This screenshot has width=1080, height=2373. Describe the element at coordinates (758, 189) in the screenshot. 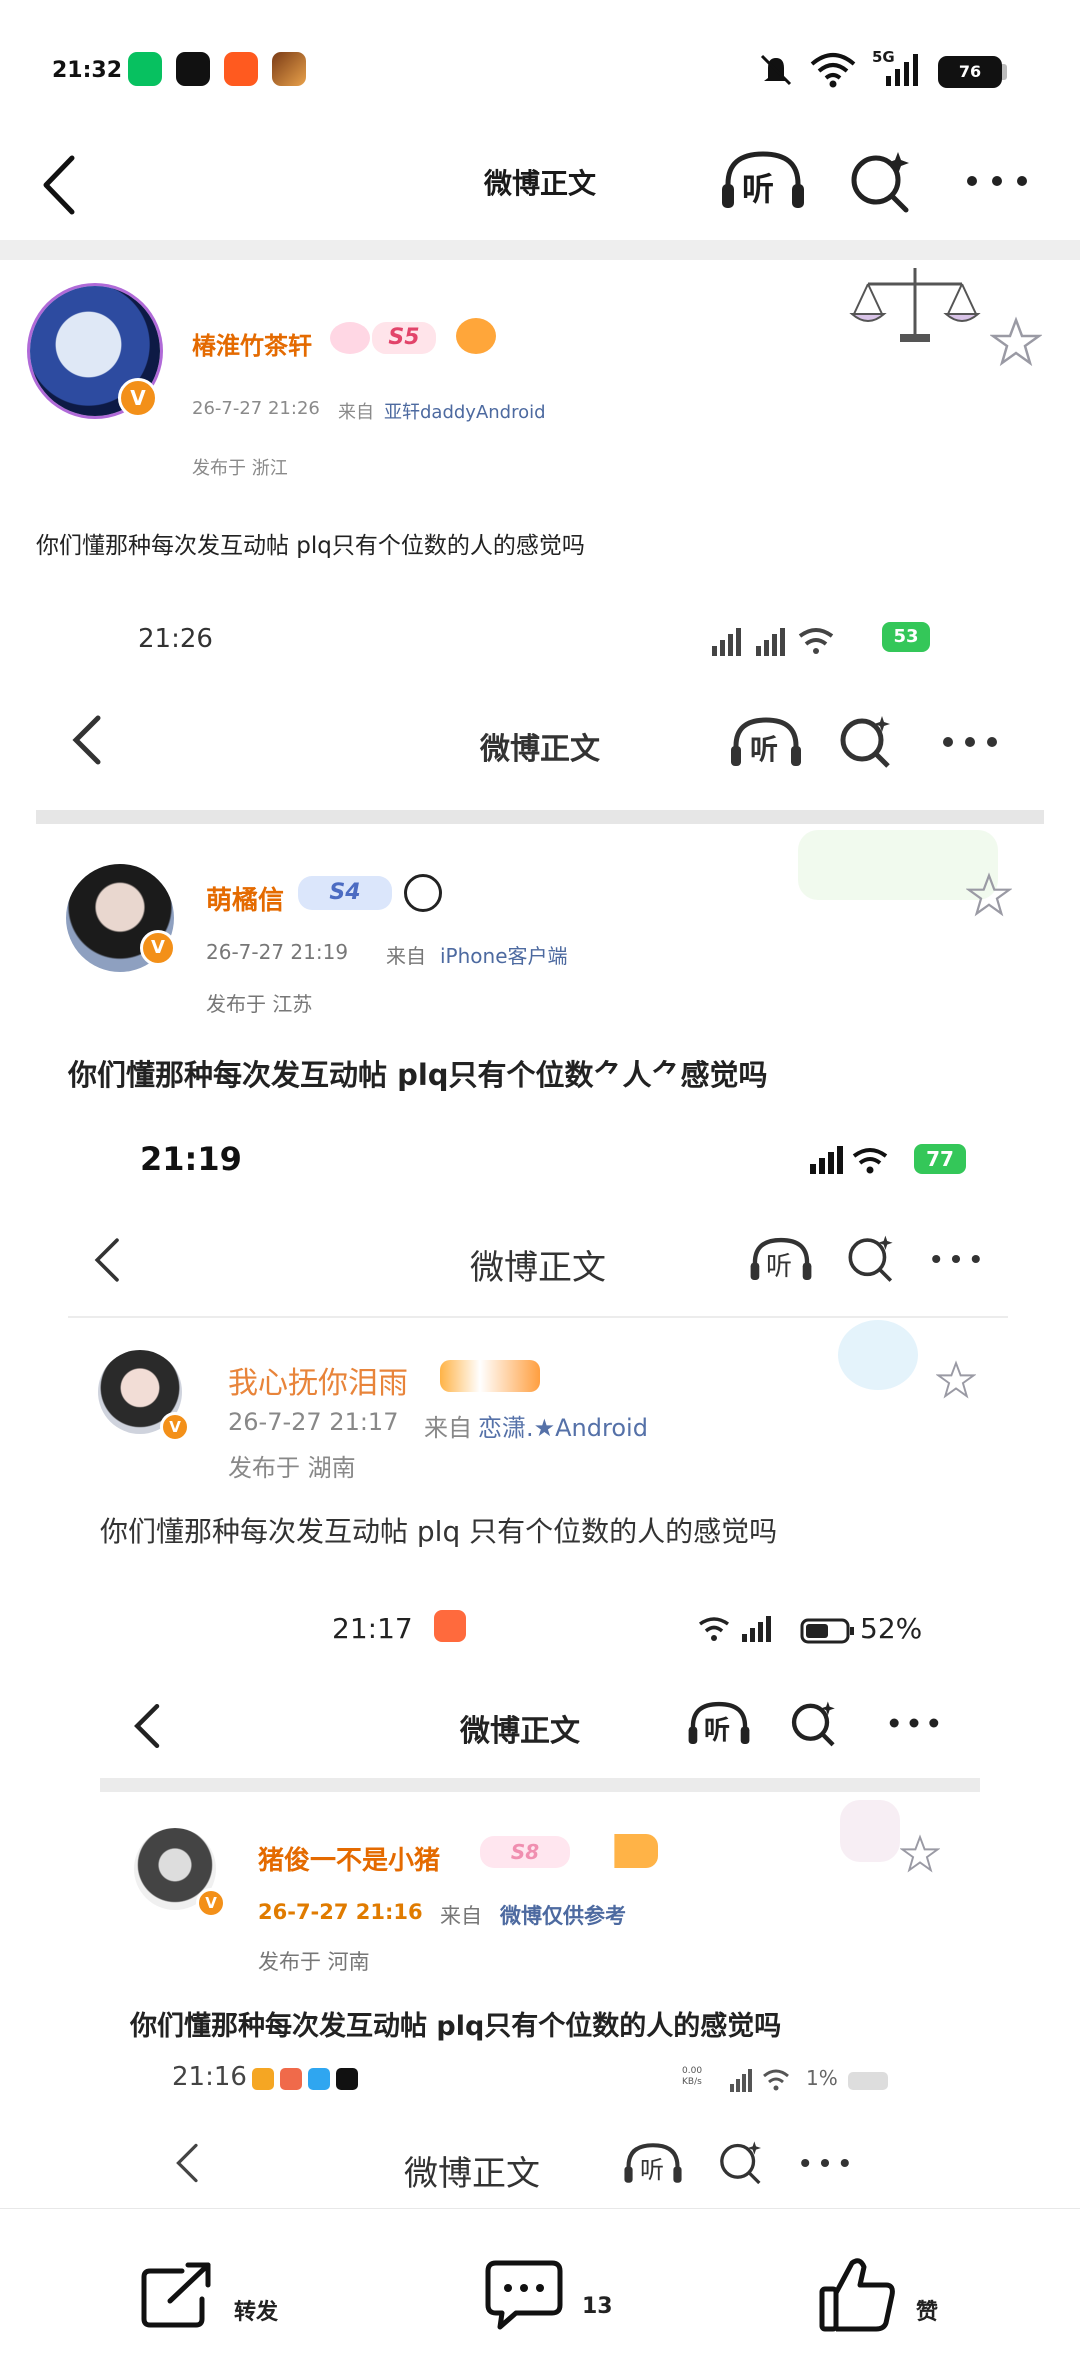

I see `listen-label: 听` at that location.